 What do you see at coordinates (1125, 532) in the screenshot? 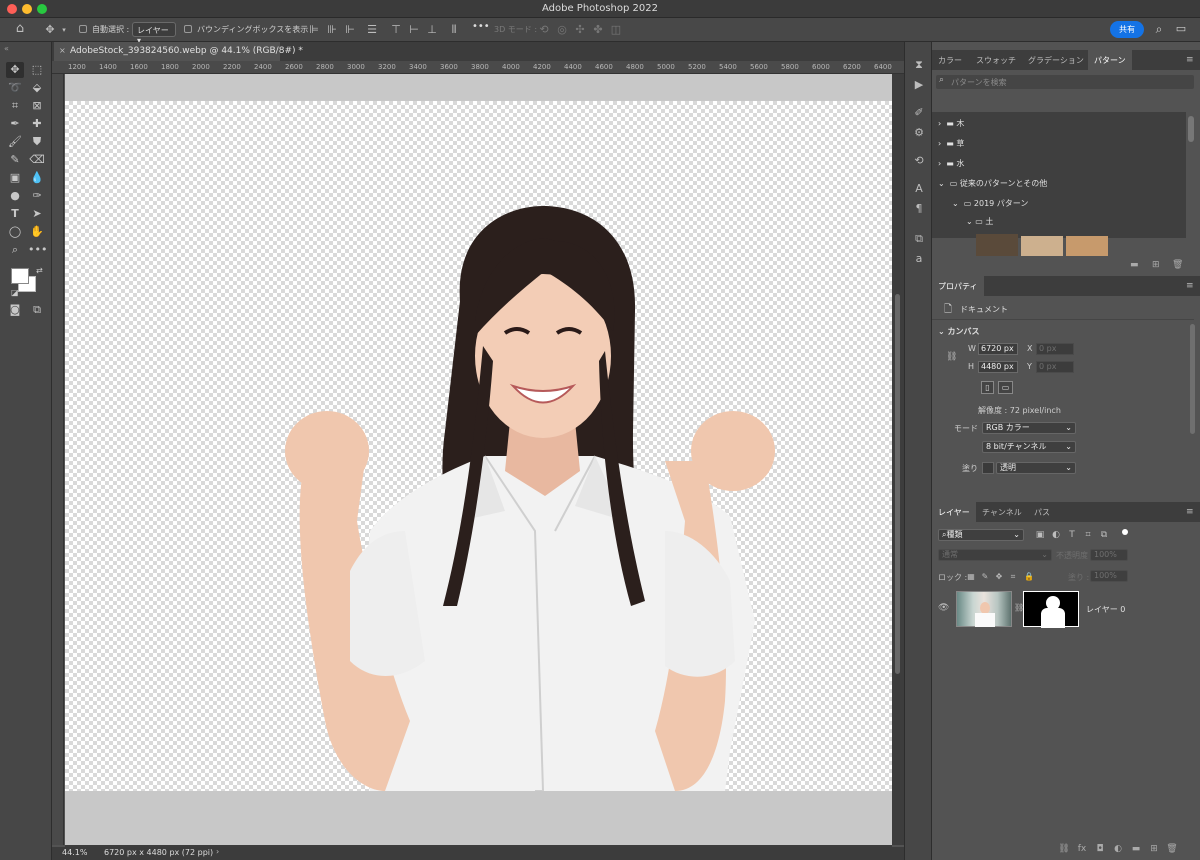
I see `filter-toggle-icon` at bounding box center [1125, 532].